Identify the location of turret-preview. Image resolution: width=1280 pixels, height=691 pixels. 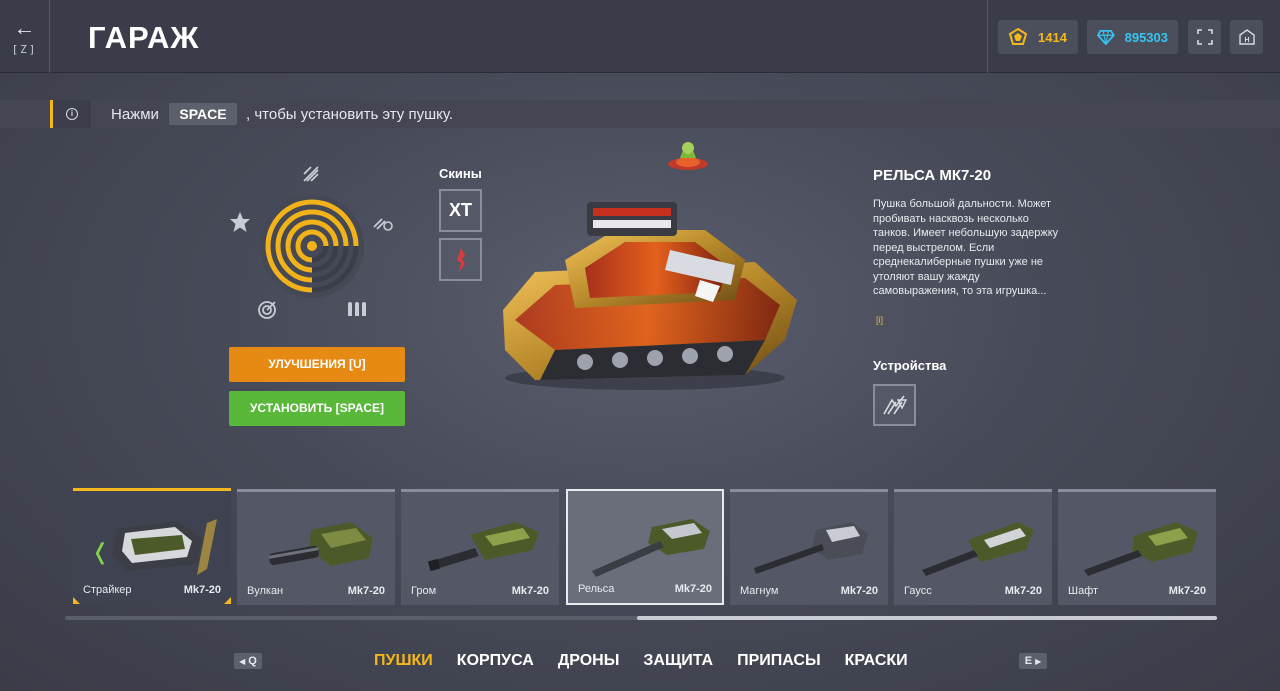
(650, 296).